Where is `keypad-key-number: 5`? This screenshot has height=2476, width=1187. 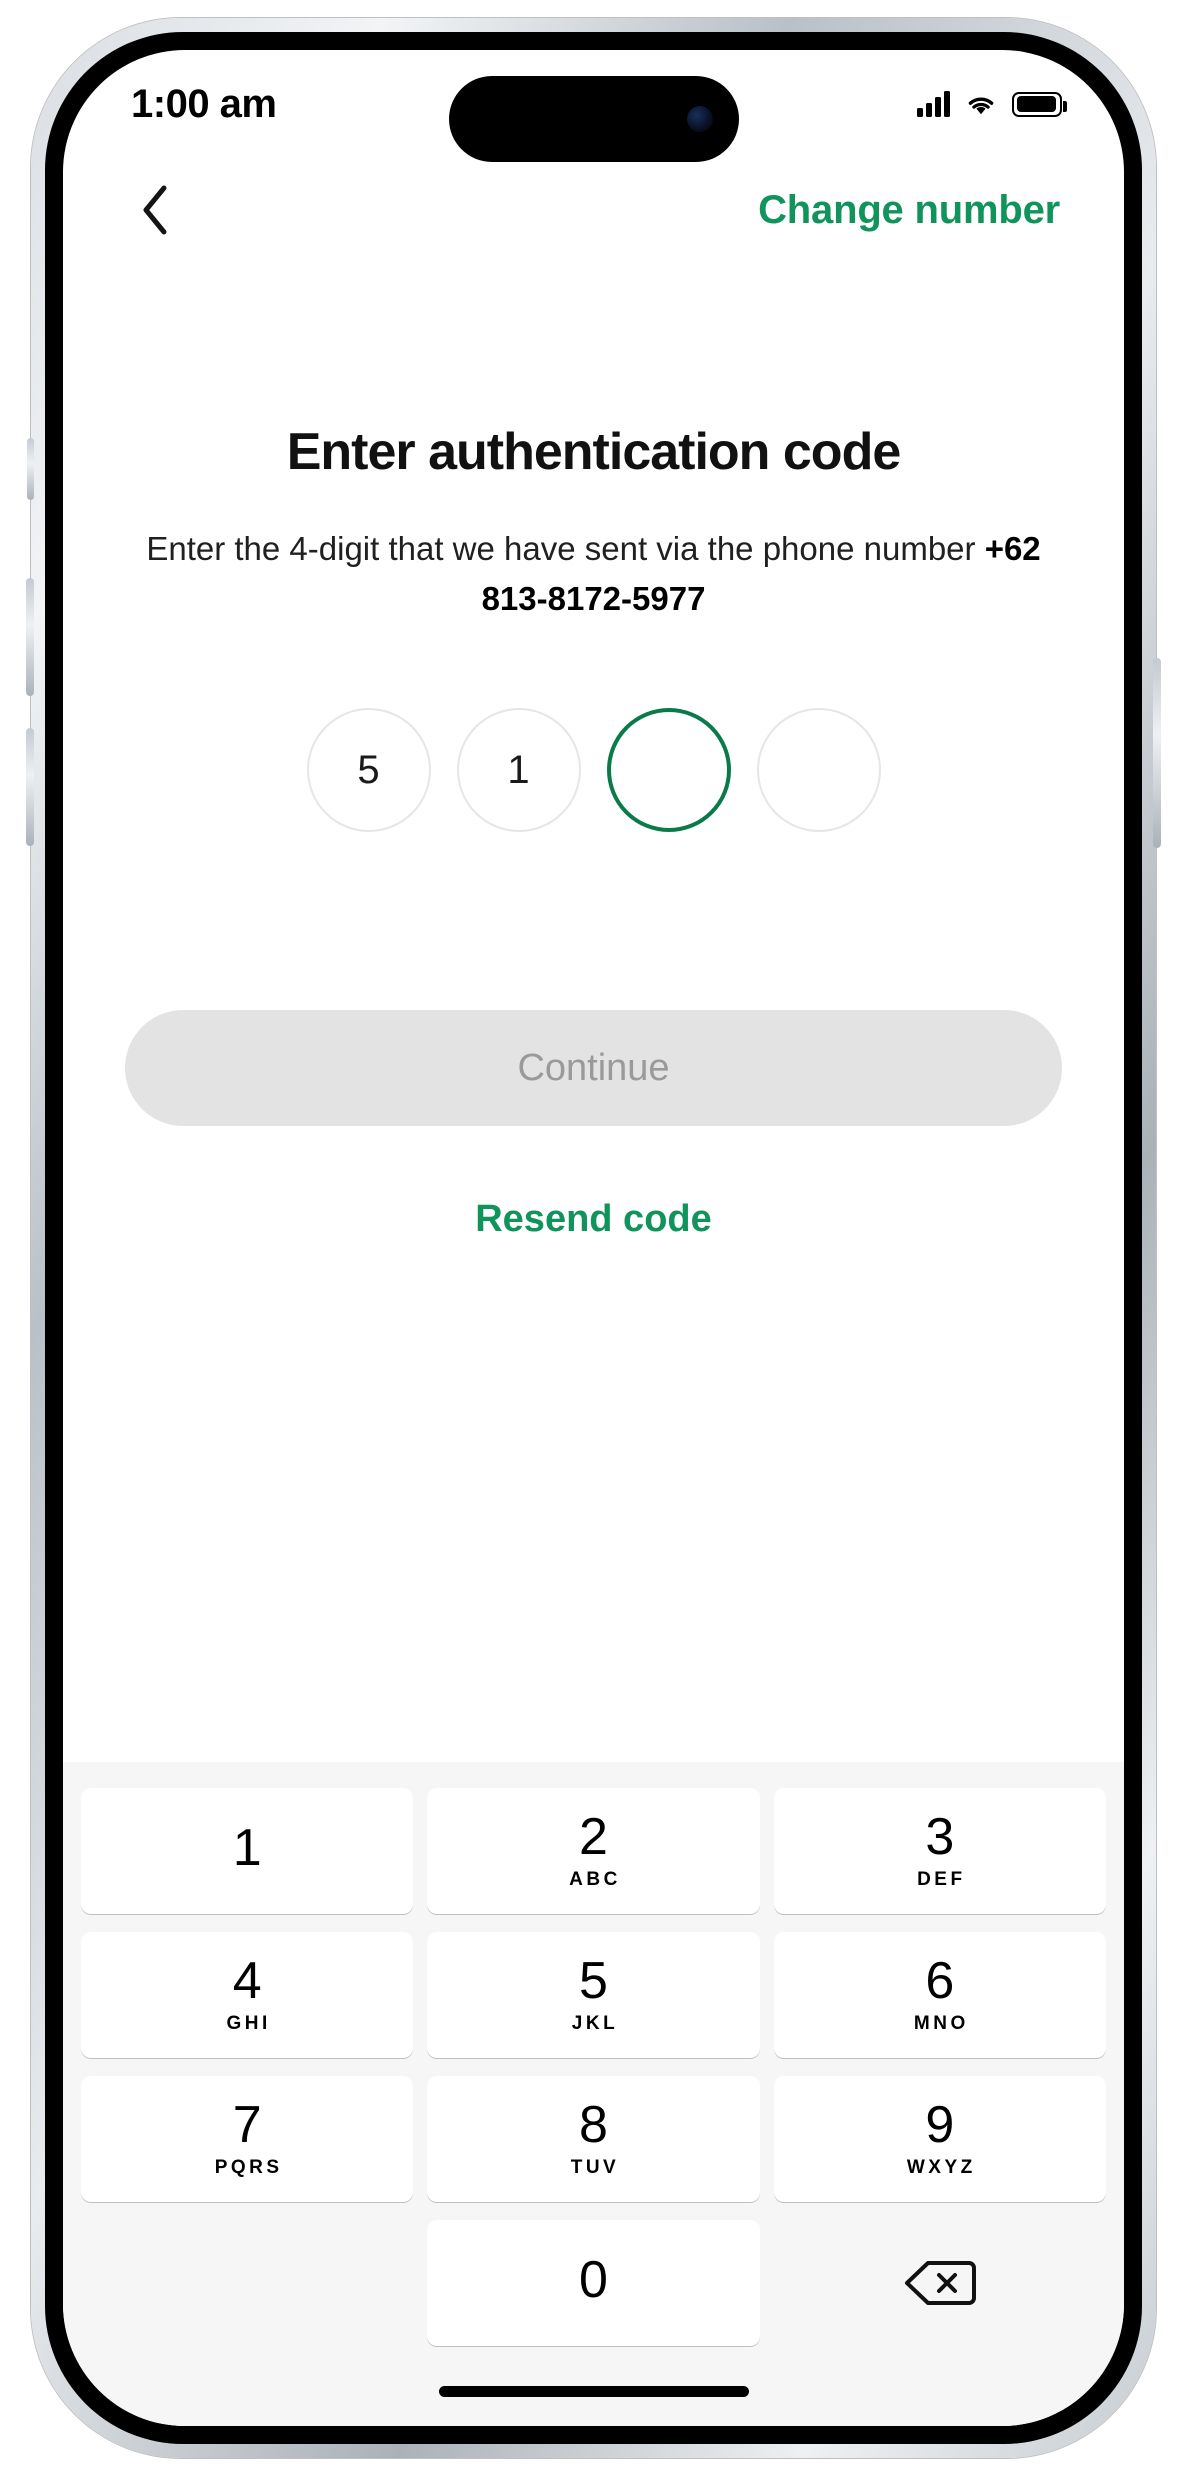 keypad-key-number: 5 is located at coordinates (593, 1981).